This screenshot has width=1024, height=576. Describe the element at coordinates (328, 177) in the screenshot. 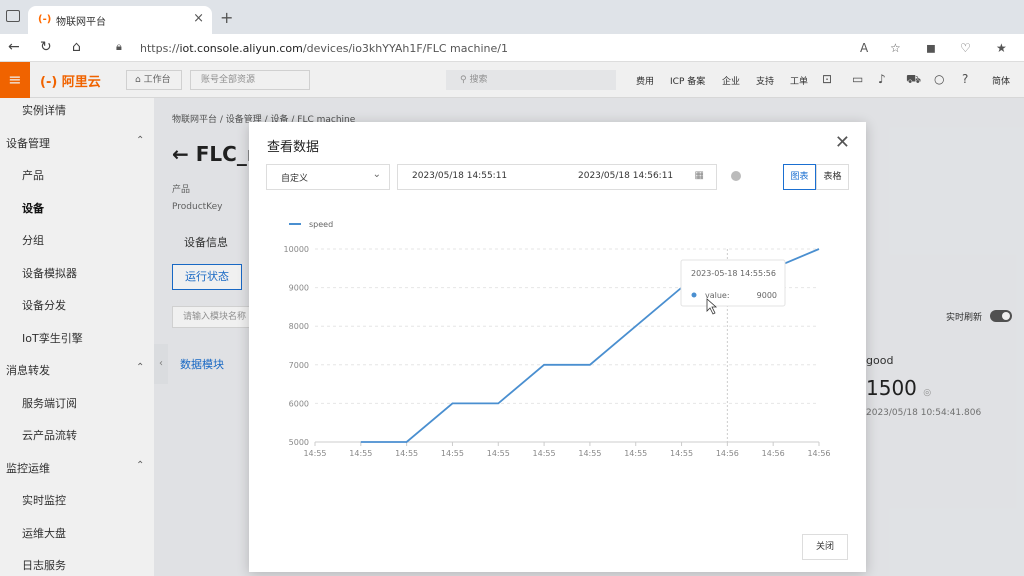

I see `time-range-select: 自定义 ⌄` at that location.